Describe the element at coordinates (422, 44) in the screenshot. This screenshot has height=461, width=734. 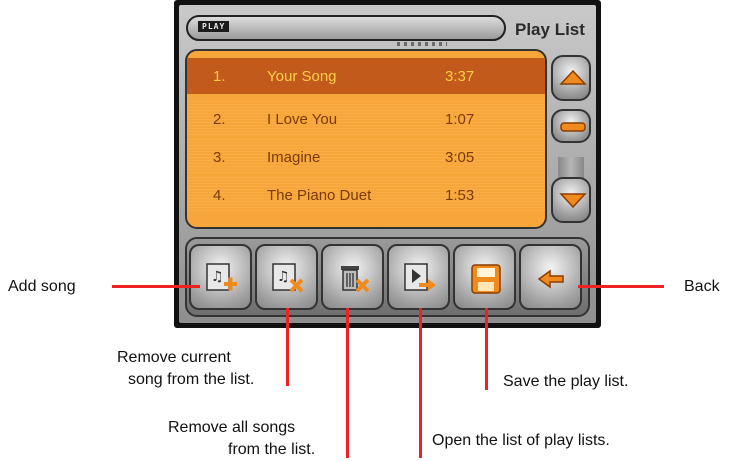
I see `drag-handle` at that location.